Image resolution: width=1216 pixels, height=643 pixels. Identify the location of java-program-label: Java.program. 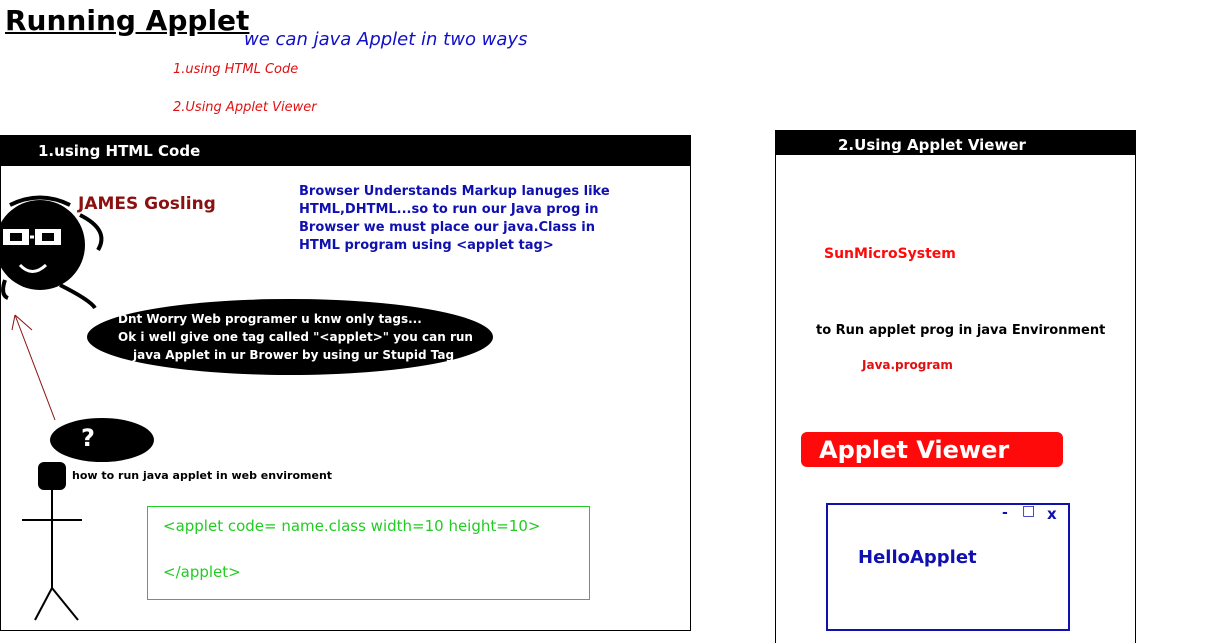
(907, 365).